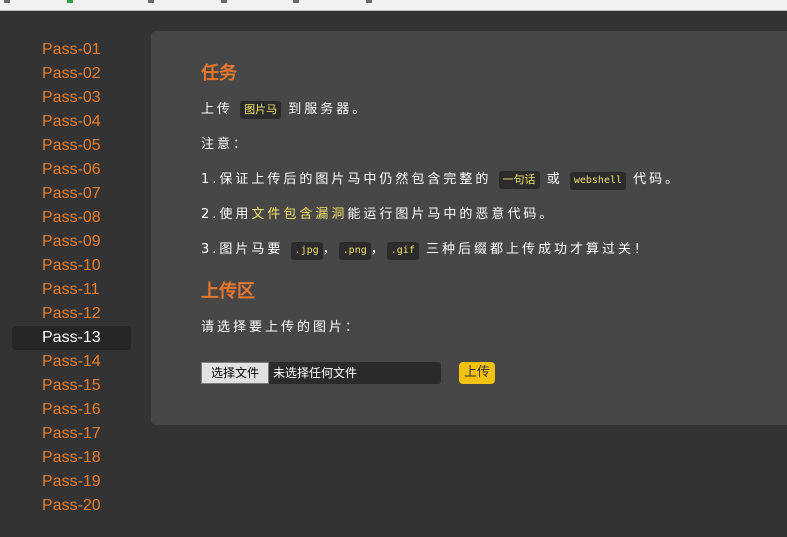 This screenshot has height=537, width=787. Describe the element at coordinates (519, 180) in the screenshot. I see `code-one-liner: 一句话` at that location.